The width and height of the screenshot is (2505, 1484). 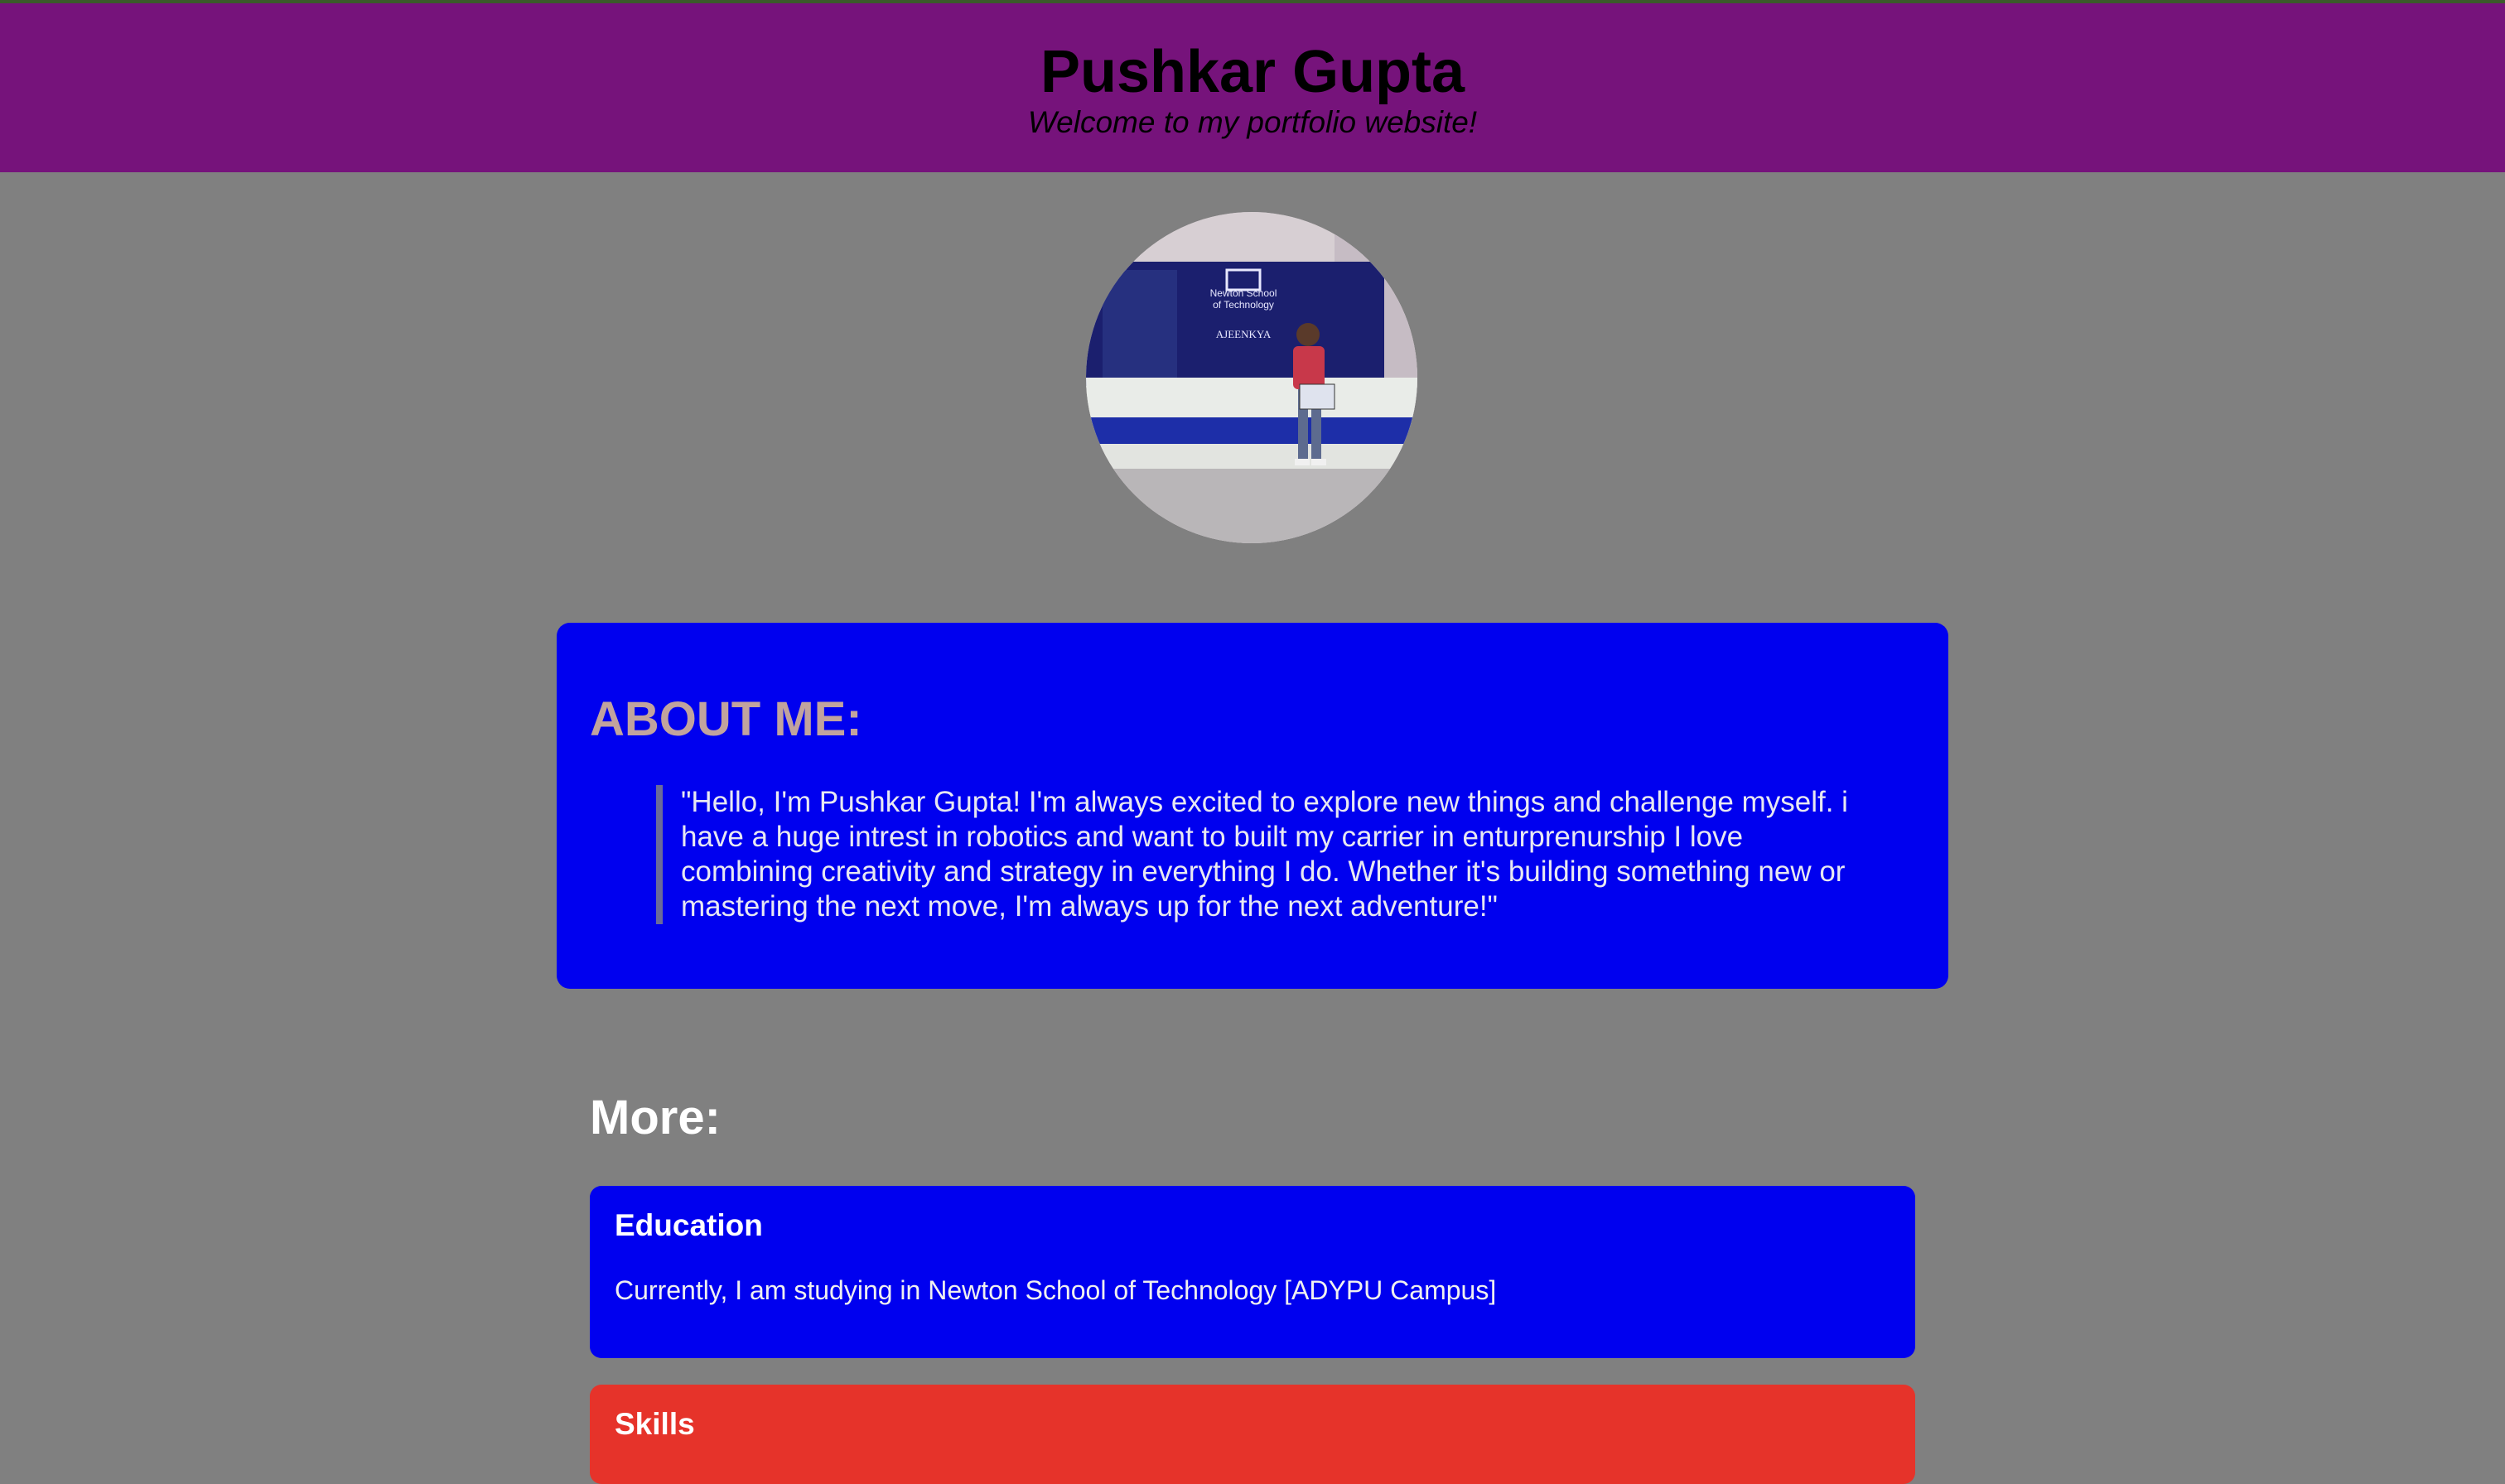 I want to click on site-tagline: Welcome to my portfolio website!, so click(x=1252, y=122).